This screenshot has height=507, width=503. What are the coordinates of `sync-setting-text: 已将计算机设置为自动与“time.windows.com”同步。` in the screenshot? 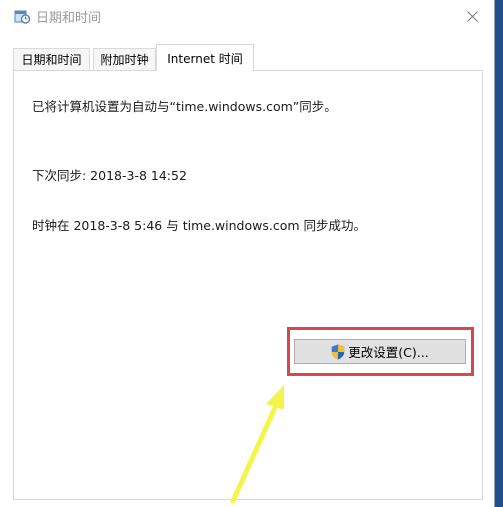 It's located at (184, 106).